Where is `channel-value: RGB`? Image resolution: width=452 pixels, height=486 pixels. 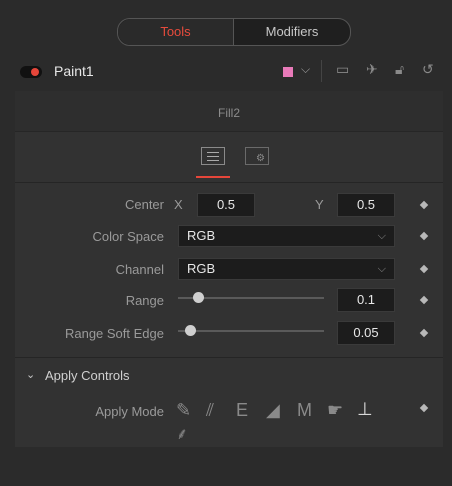
channel-value: RGB is located at coordinates (201, 268).